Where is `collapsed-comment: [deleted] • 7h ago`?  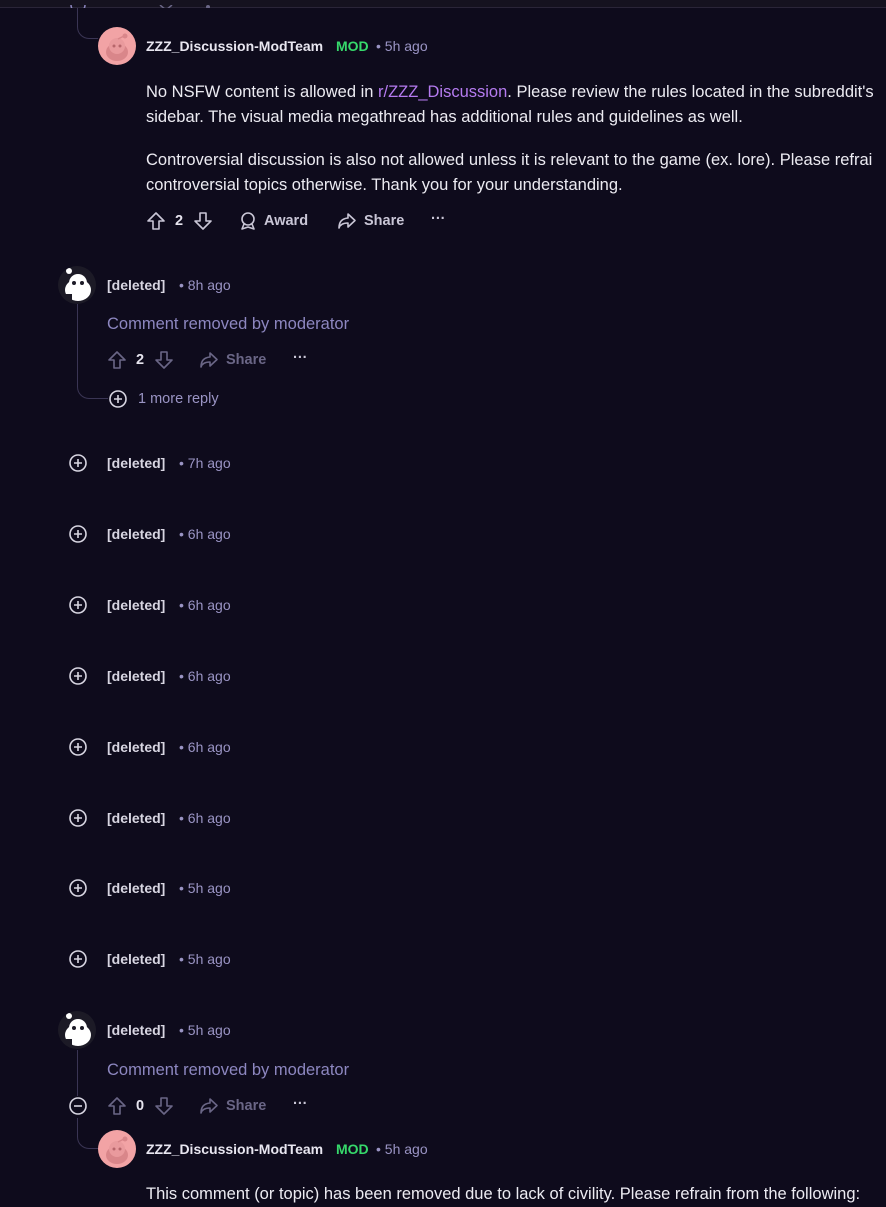 collapsed-comment: [deleted] • 7h ago is located at coordinates (216, 464).